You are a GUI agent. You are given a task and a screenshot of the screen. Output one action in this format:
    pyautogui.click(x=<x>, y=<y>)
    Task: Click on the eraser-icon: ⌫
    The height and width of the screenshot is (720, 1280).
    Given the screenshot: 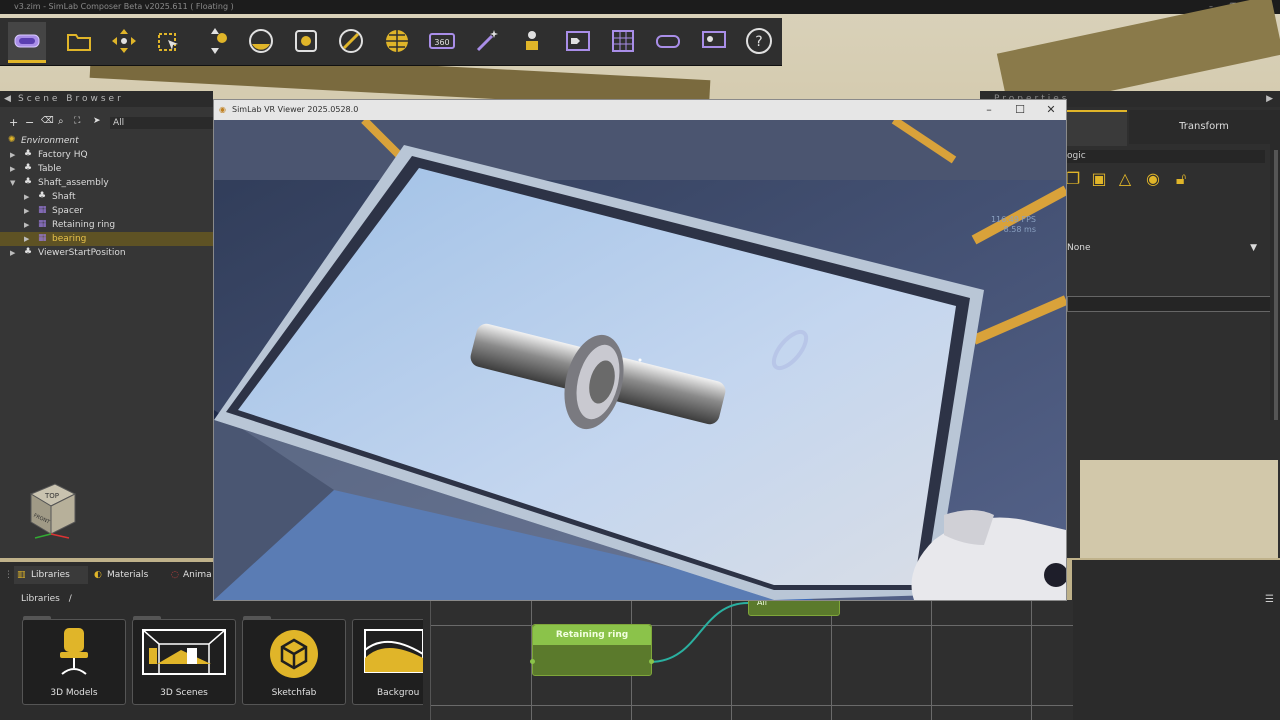 What is the action you would take?
    pyautogui.click(x=47, y=121)
    